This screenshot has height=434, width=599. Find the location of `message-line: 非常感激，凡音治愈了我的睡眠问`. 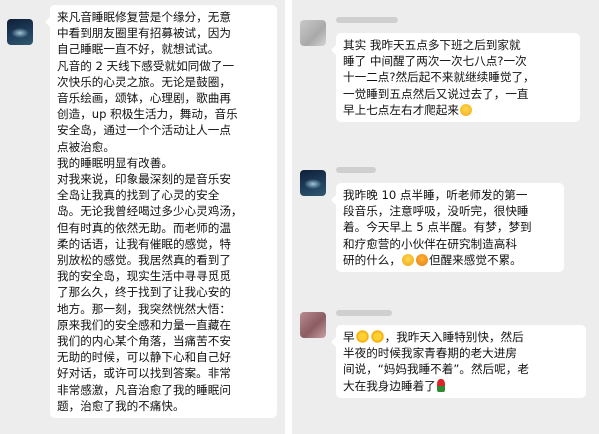

message-line: 非常感激，凡音治愈了我的睡眠问 is located at coordinates (144, 389).